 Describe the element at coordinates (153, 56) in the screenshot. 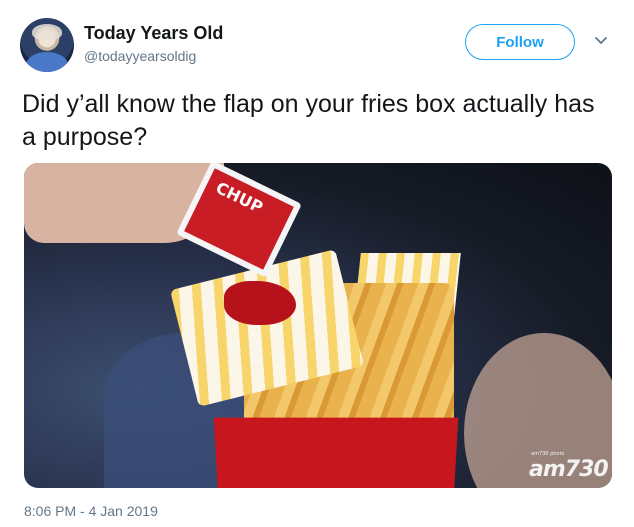

I see `author-handle: @todayyearsoldig` at that location.